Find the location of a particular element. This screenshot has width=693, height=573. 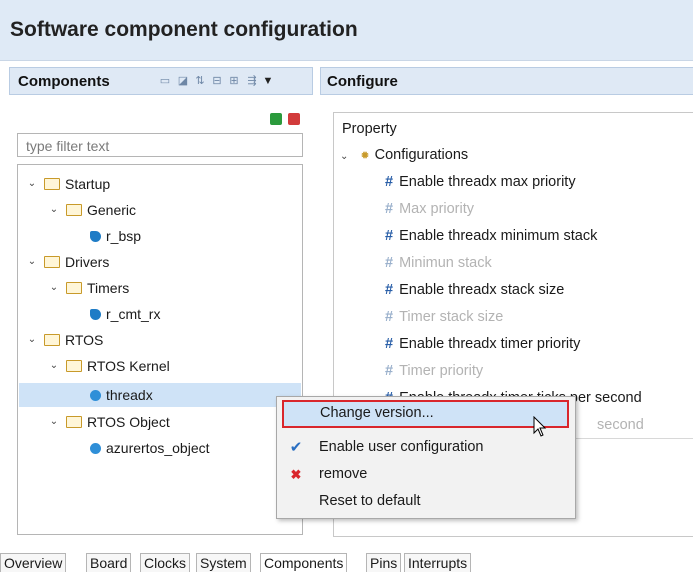

property-label: Enable threadx max priority is located at coordinates (487, 182).